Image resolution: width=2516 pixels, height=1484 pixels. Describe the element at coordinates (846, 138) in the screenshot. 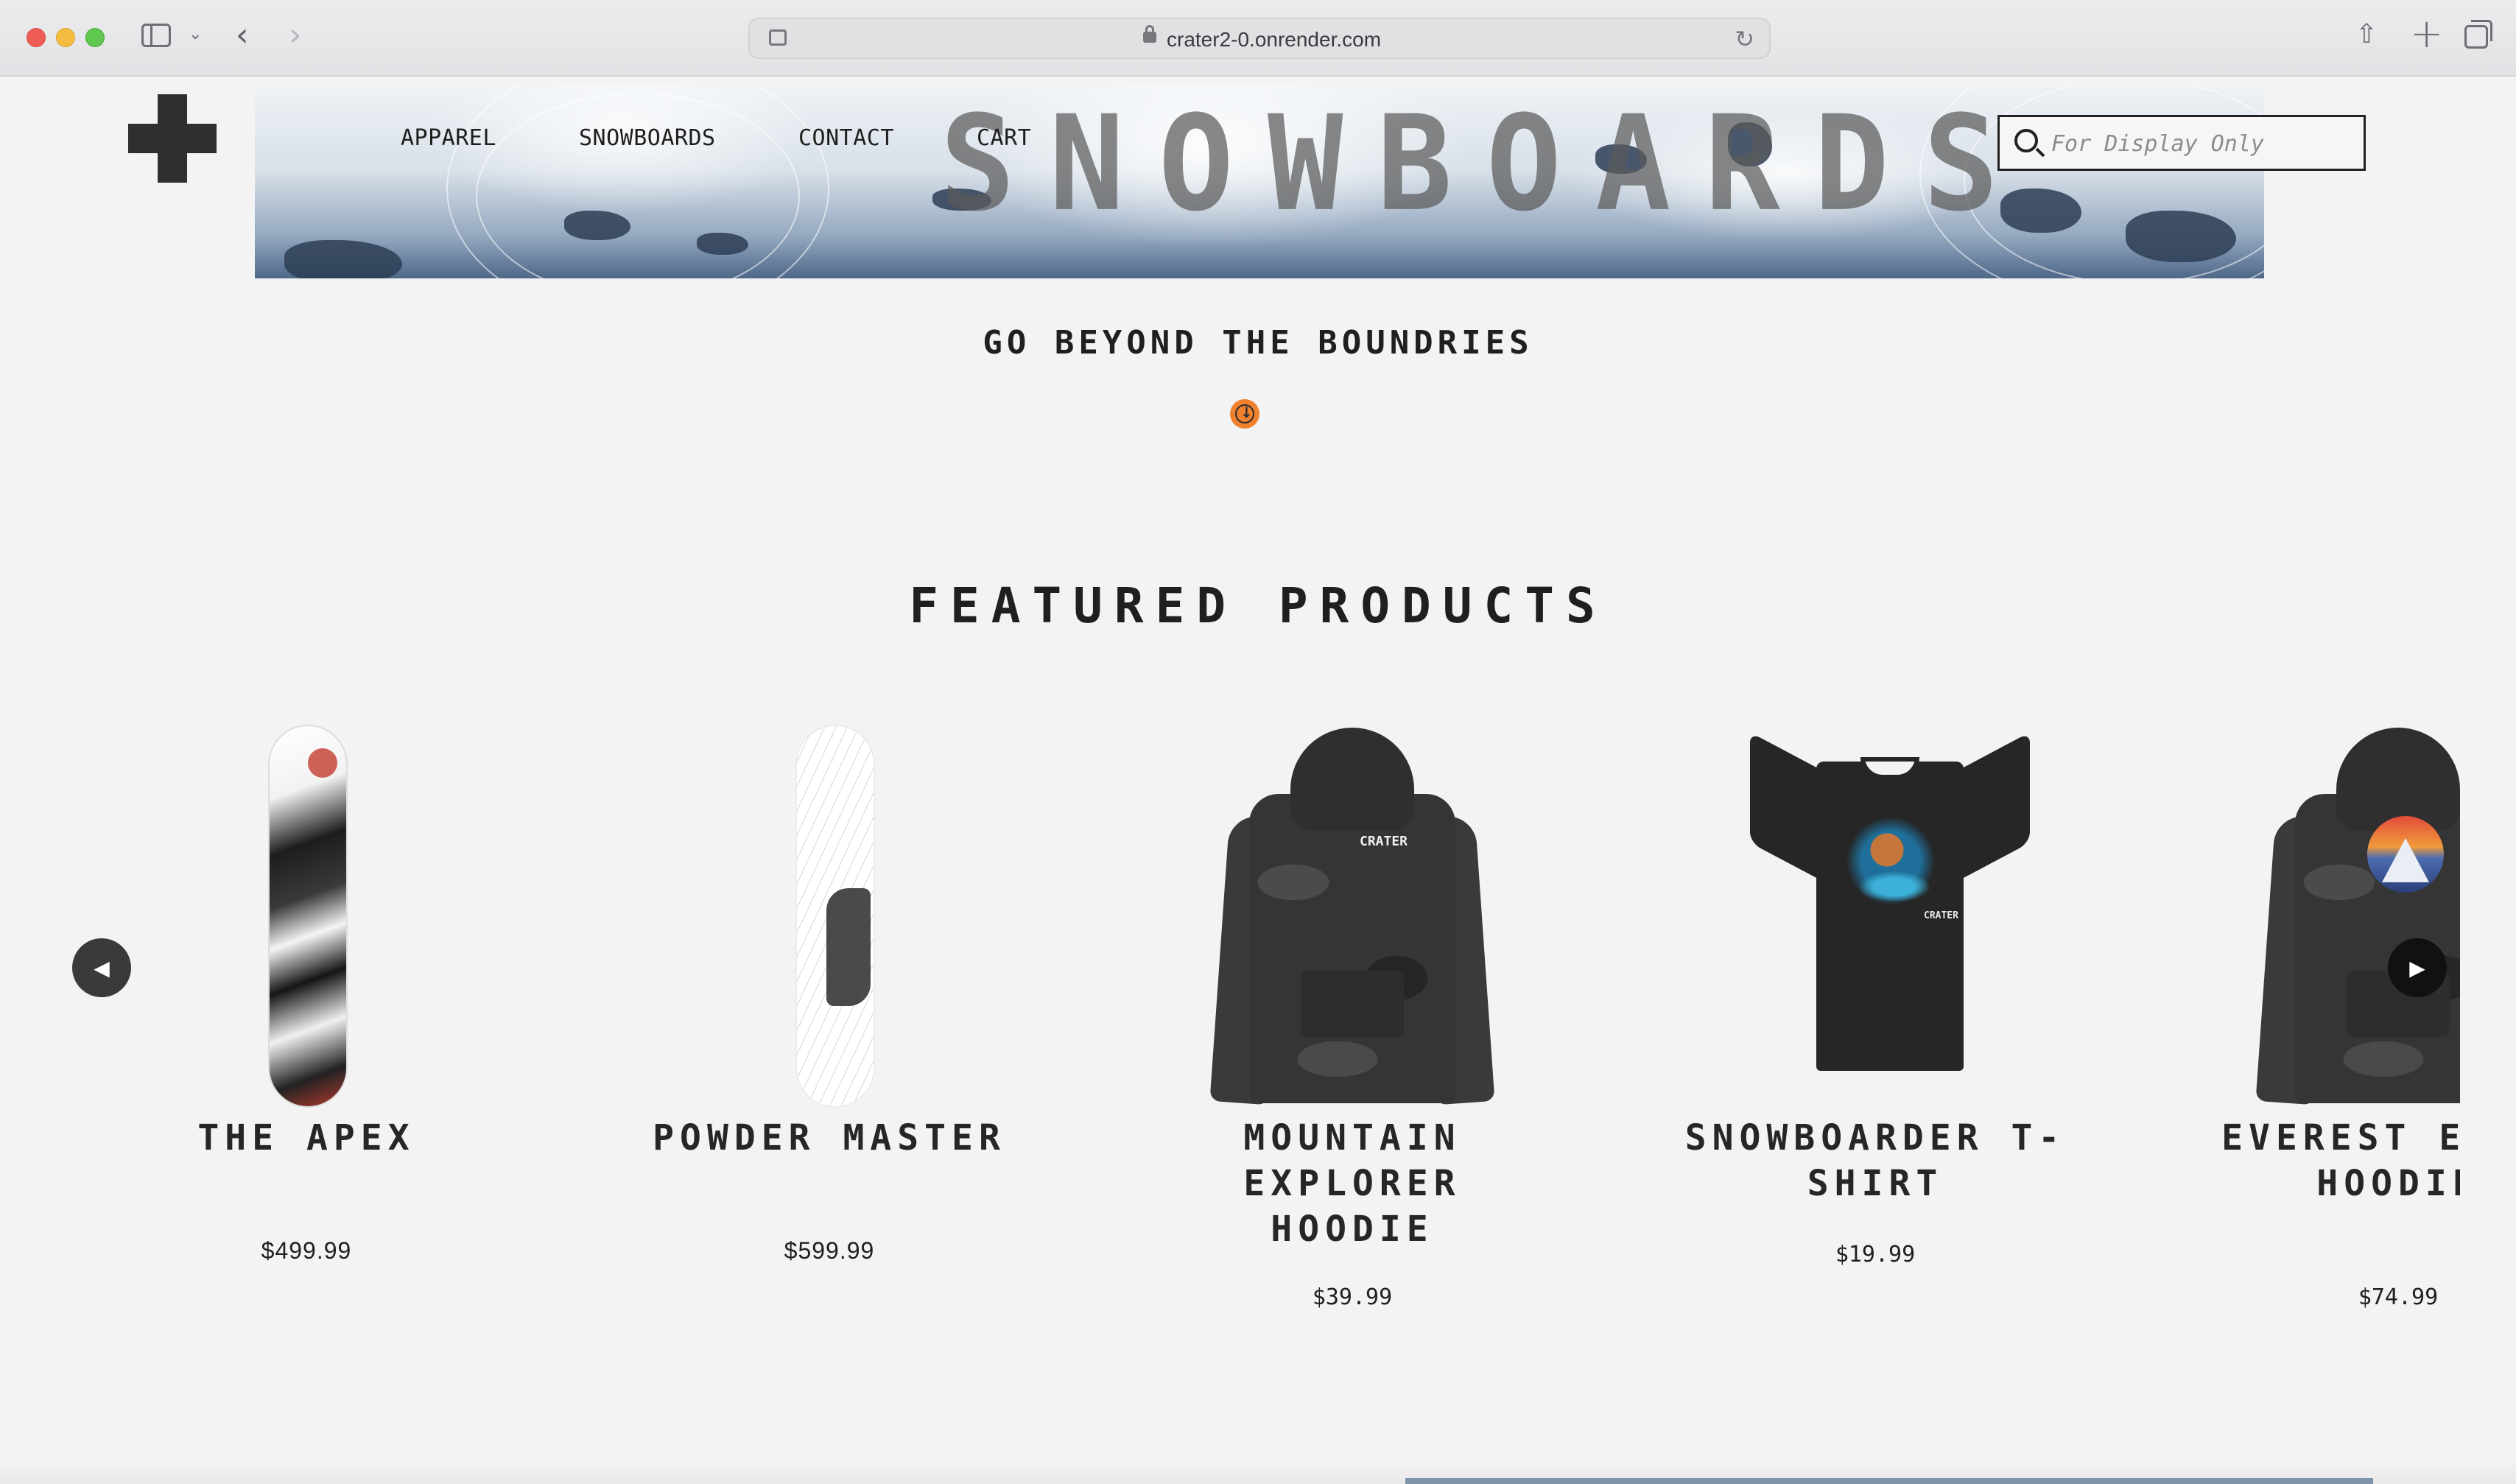

I see `nav-contact: CONTACT` at that location.